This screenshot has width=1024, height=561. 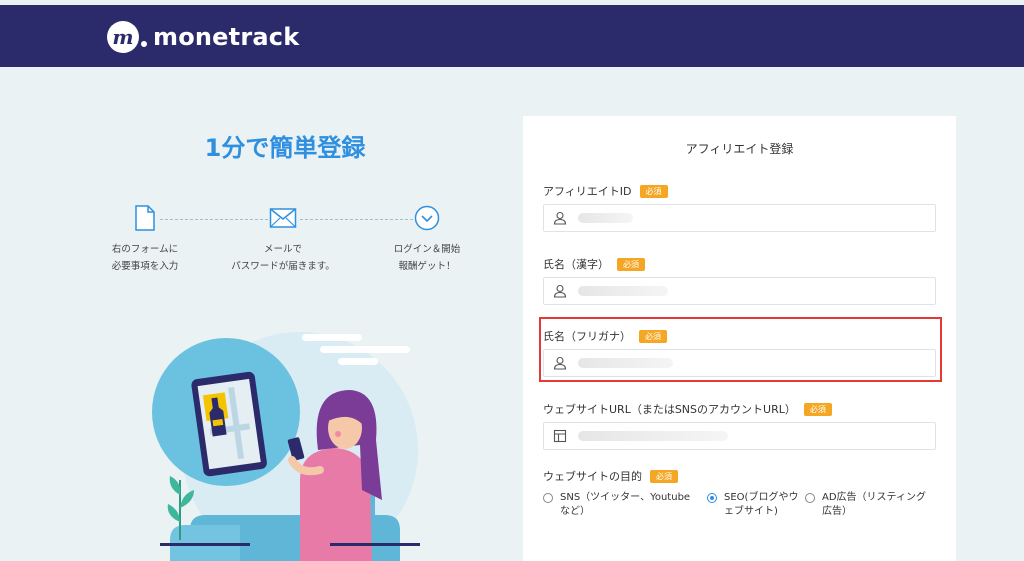 What do you see at coordinates (123, 37) in the screenshot?
I see `logo-mark-icon: m` at bounding box center [123, 37].